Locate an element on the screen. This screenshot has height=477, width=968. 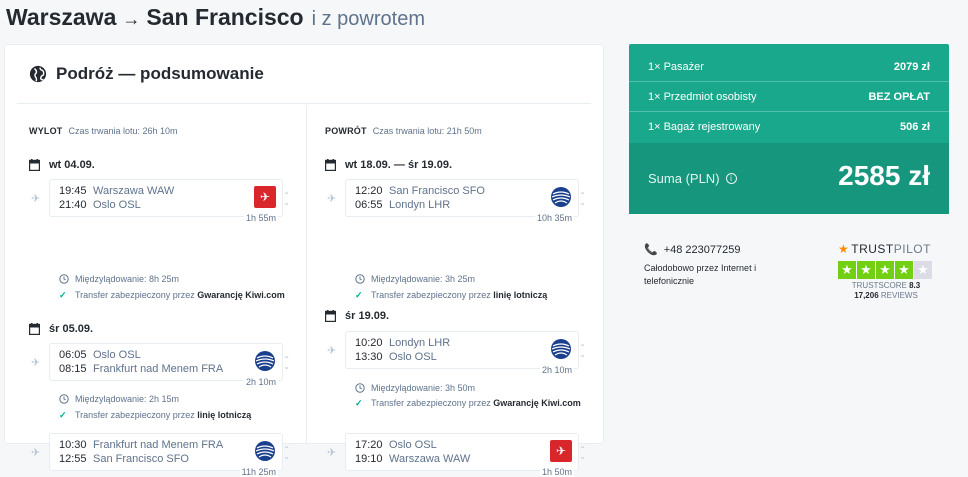
date-label: wt 04.09. is located at coordinates (72, 165).